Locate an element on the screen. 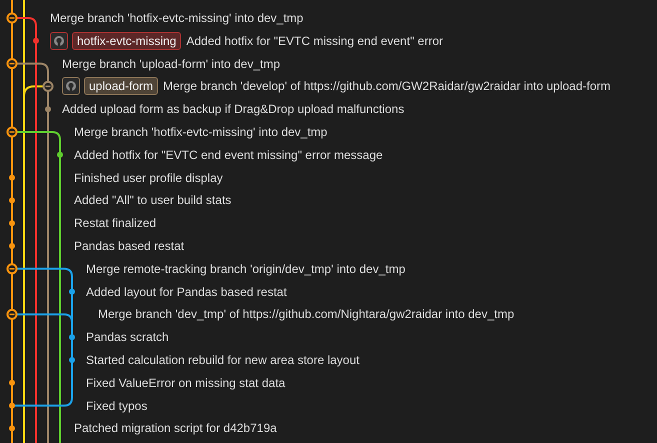 This screenshot has height=443, width=657. commit-message: Fixed ValueError on missing stat data is located at coordinates (186, 382).